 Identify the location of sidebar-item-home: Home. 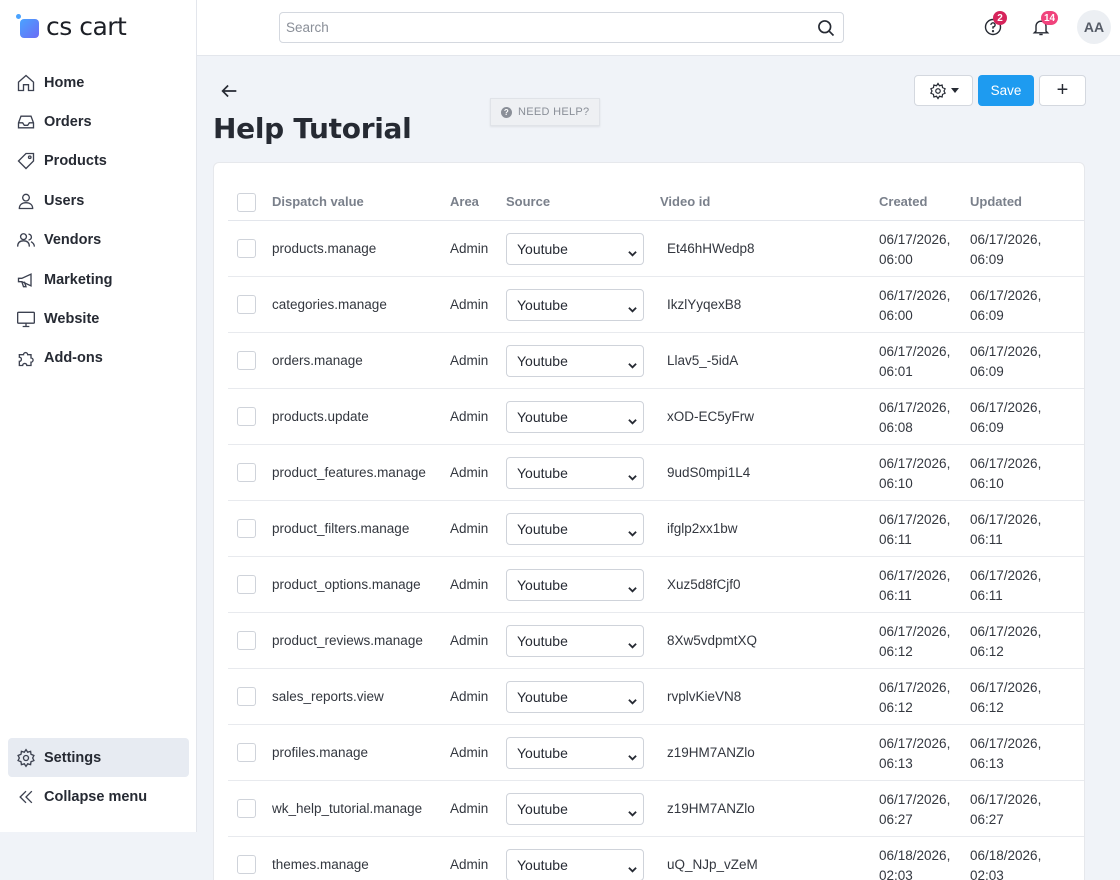
(98, 82).